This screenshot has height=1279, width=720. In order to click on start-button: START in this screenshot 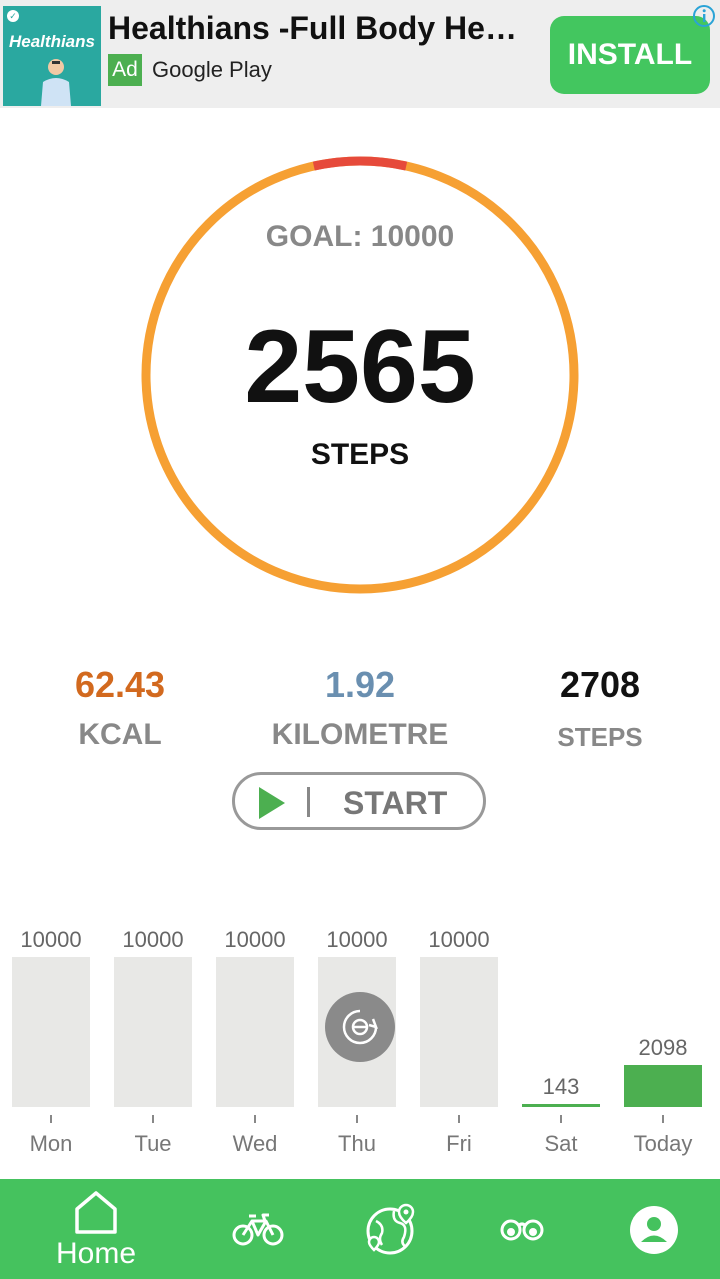, I will do `click(359, 801)`.